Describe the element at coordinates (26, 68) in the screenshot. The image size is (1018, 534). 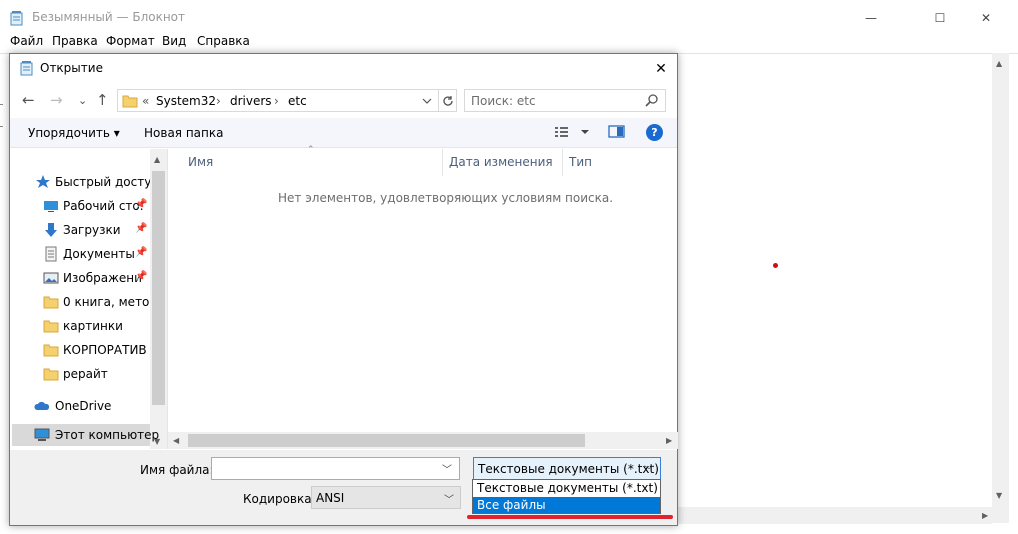
I see `notepad-app-icon` at that location.